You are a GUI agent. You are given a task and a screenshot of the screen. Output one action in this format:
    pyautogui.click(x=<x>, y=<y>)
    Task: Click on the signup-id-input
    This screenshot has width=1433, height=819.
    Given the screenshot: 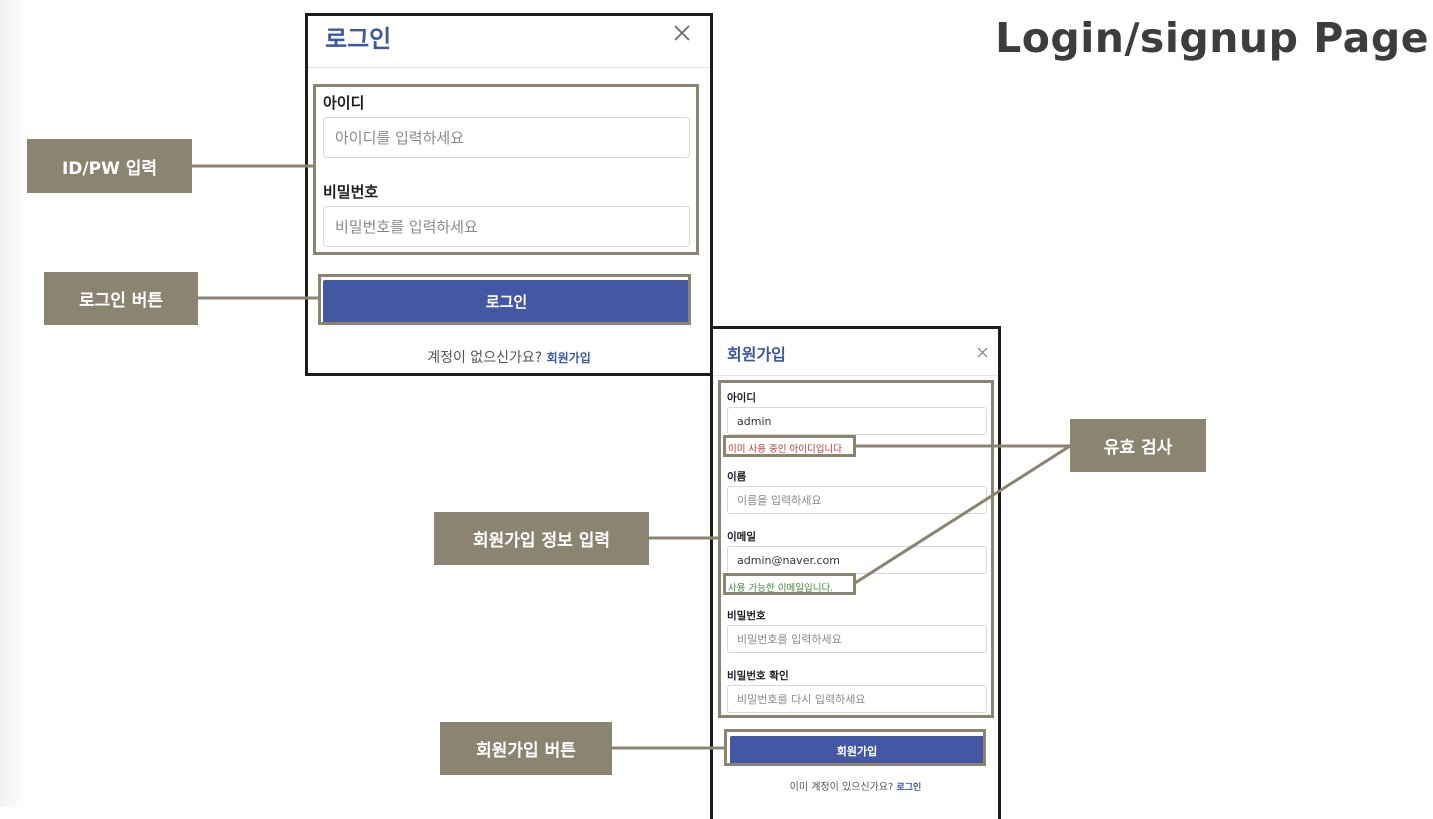 What is the action you would take?
    pyautogui.click(x=857, y=421)
    